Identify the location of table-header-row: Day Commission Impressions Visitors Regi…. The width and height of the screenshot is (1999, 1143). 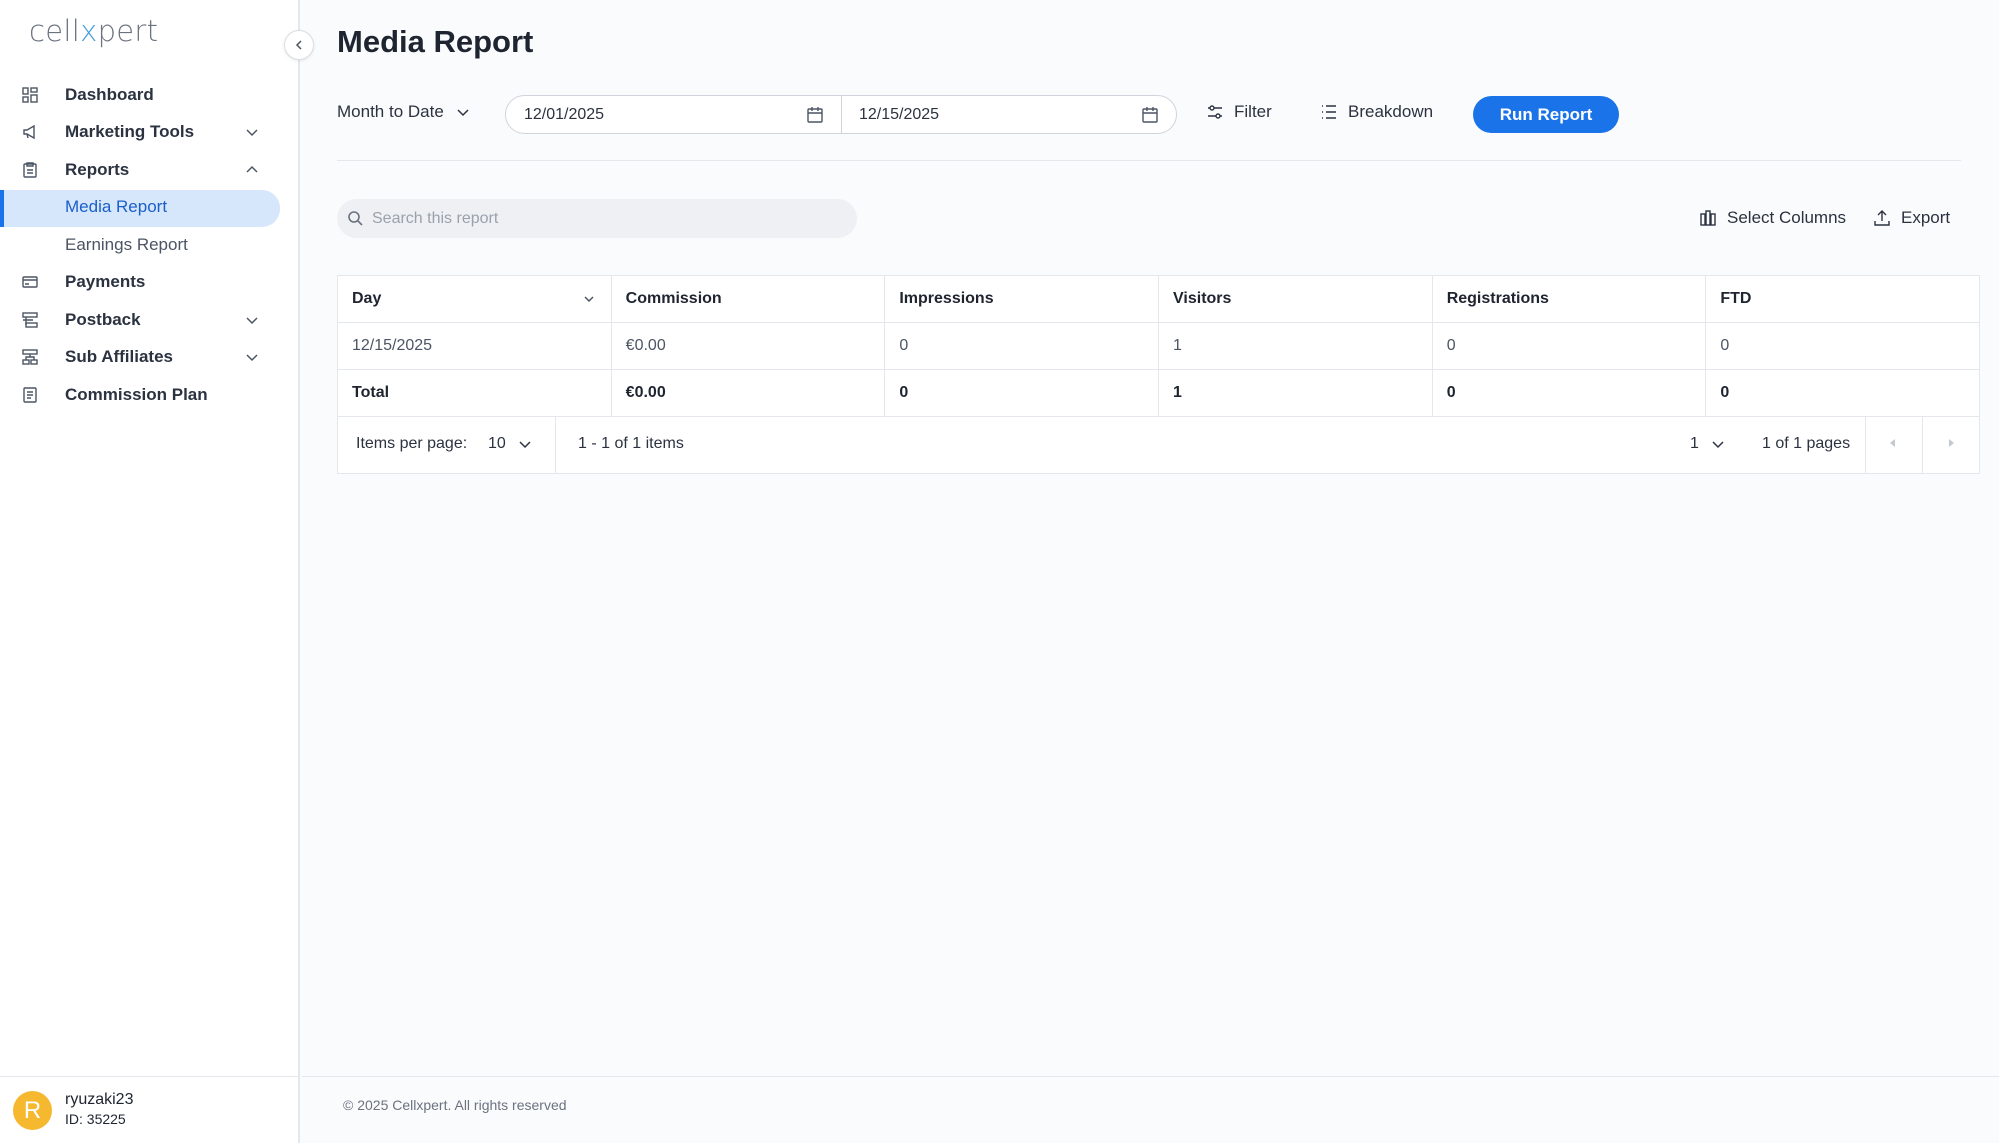
(1158, 299).